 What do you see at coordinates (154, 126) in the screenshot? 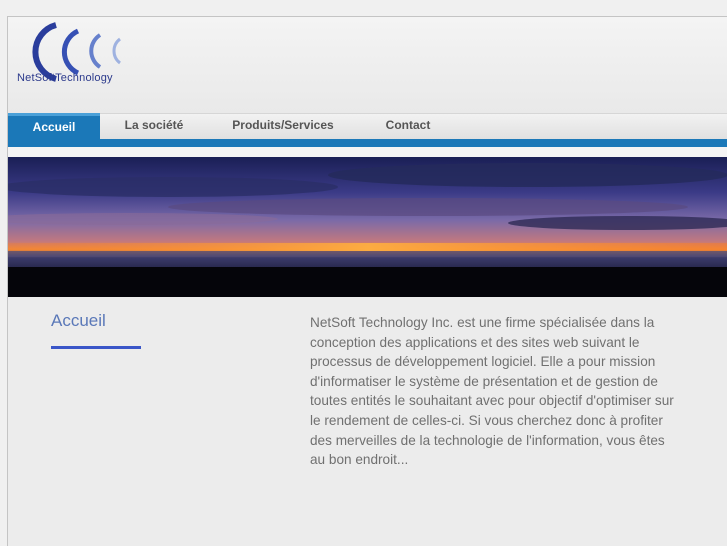
I see `nav-item-la-societe: La société` at bounding box center [154, 126].